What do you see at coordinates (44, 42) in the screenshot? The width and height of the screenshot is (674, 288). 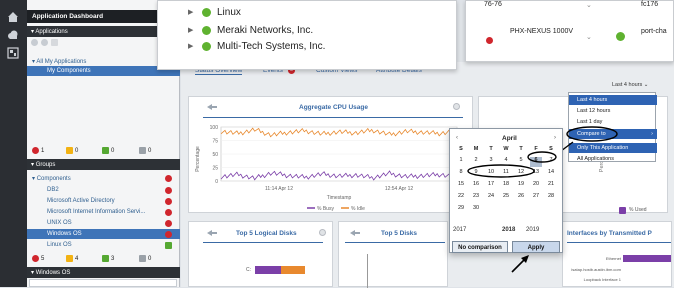 I see `remove-icon` at bounding box center [44, 42].